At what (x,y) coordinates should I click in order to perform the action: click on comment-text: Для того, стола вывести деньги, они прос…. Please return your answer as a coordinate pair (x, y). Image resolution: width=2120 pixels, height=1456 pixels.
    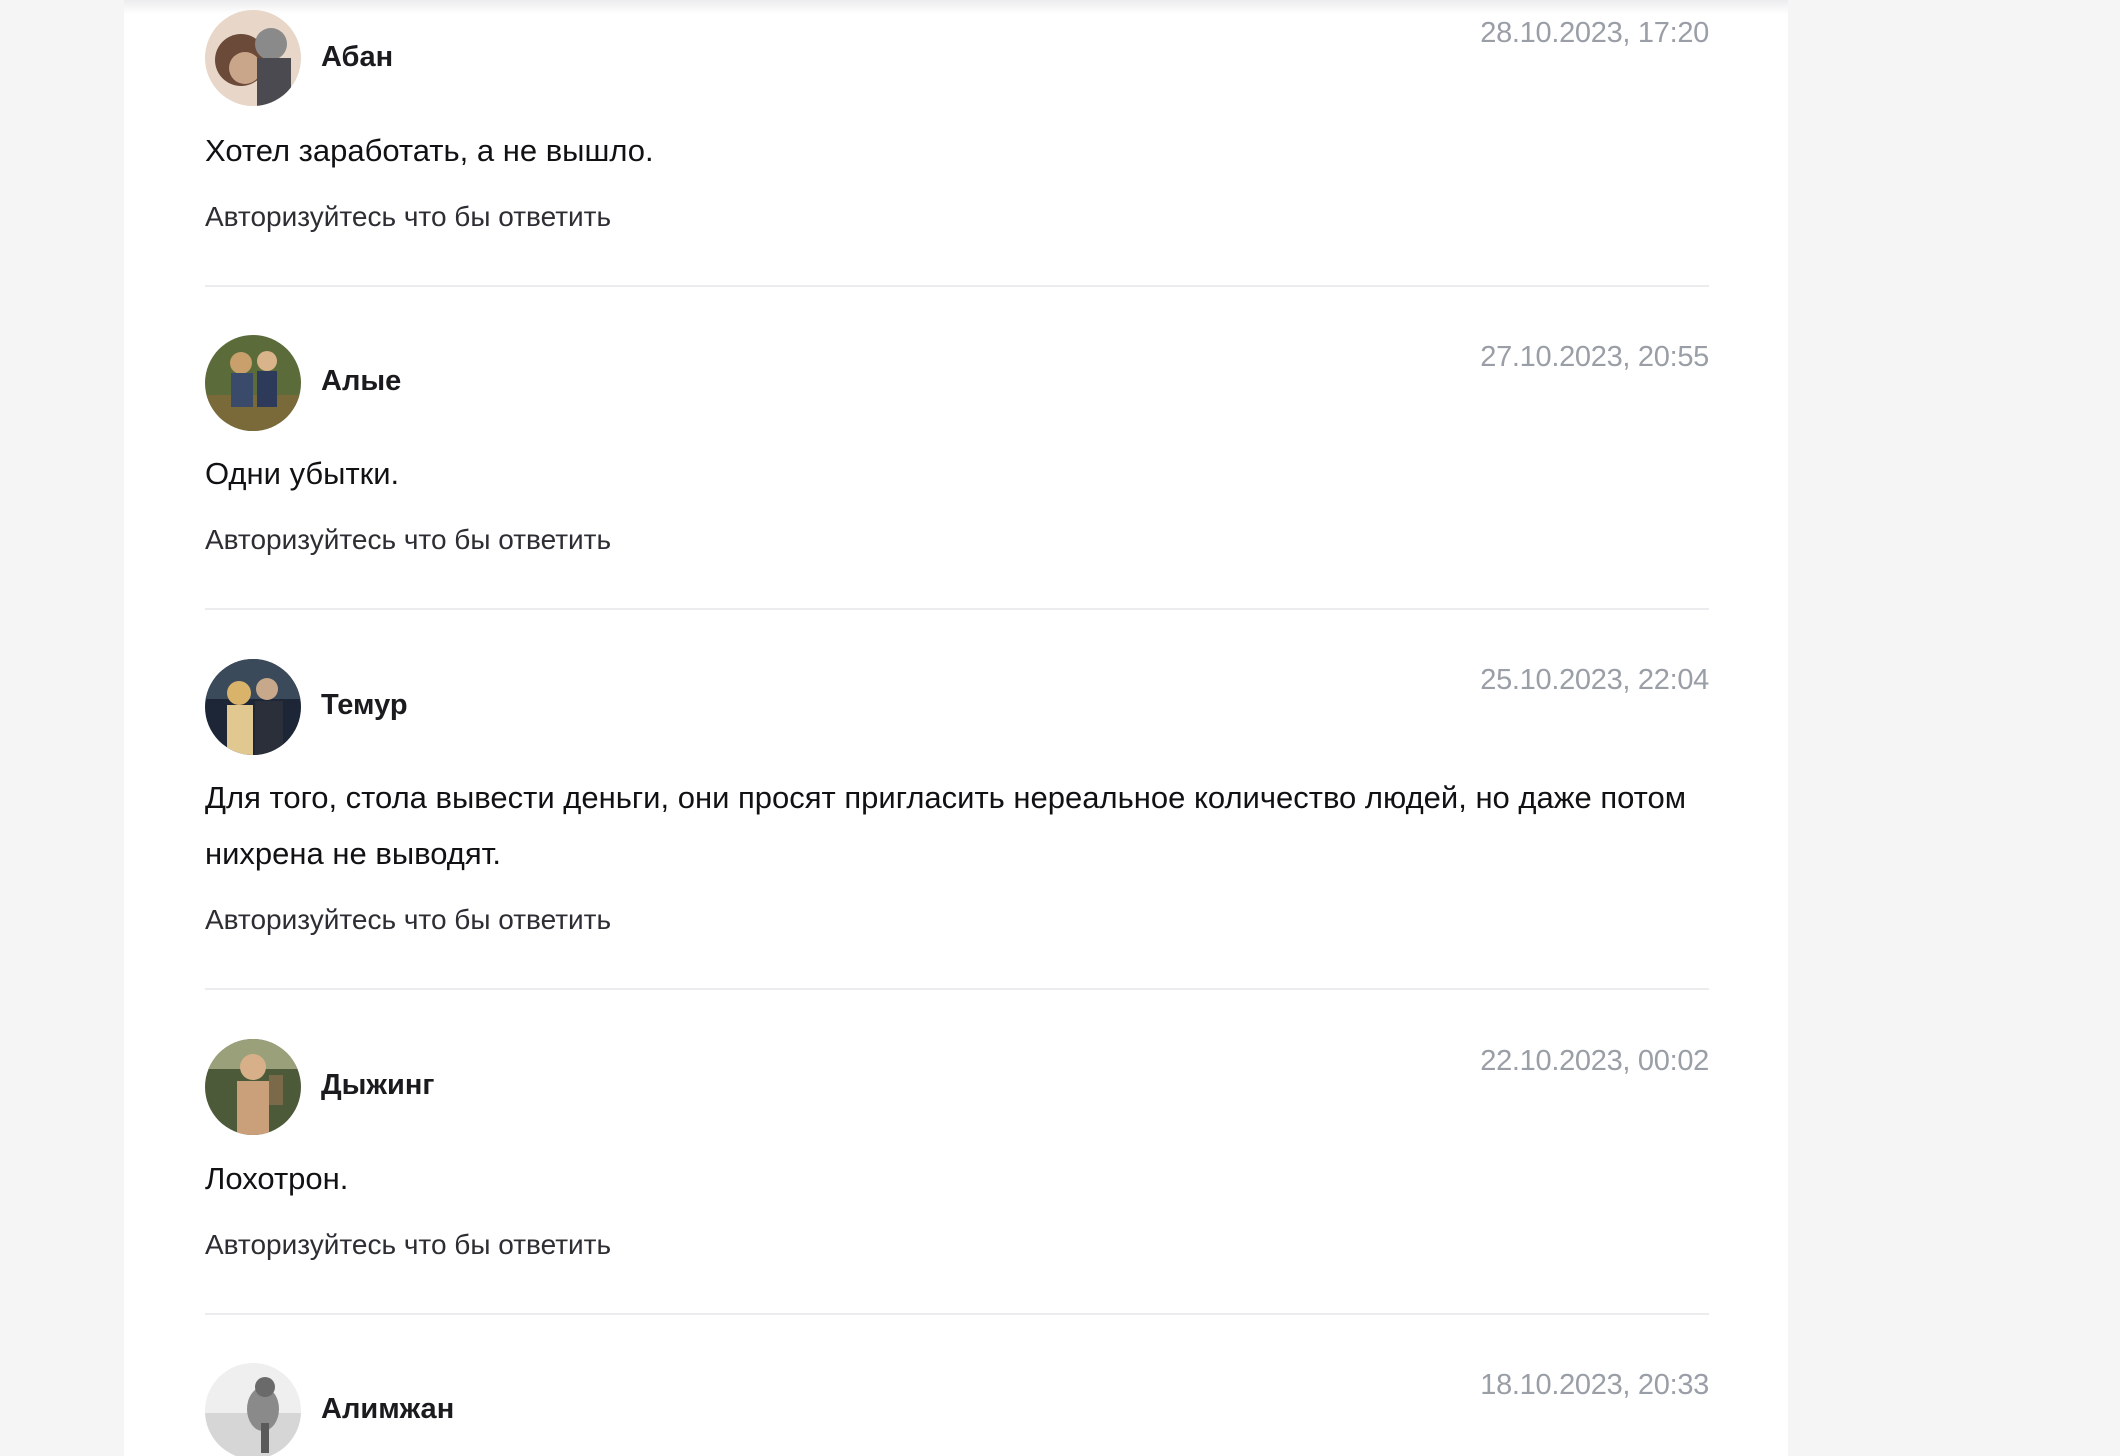
    Looking at the image, I should click on (946, 825).